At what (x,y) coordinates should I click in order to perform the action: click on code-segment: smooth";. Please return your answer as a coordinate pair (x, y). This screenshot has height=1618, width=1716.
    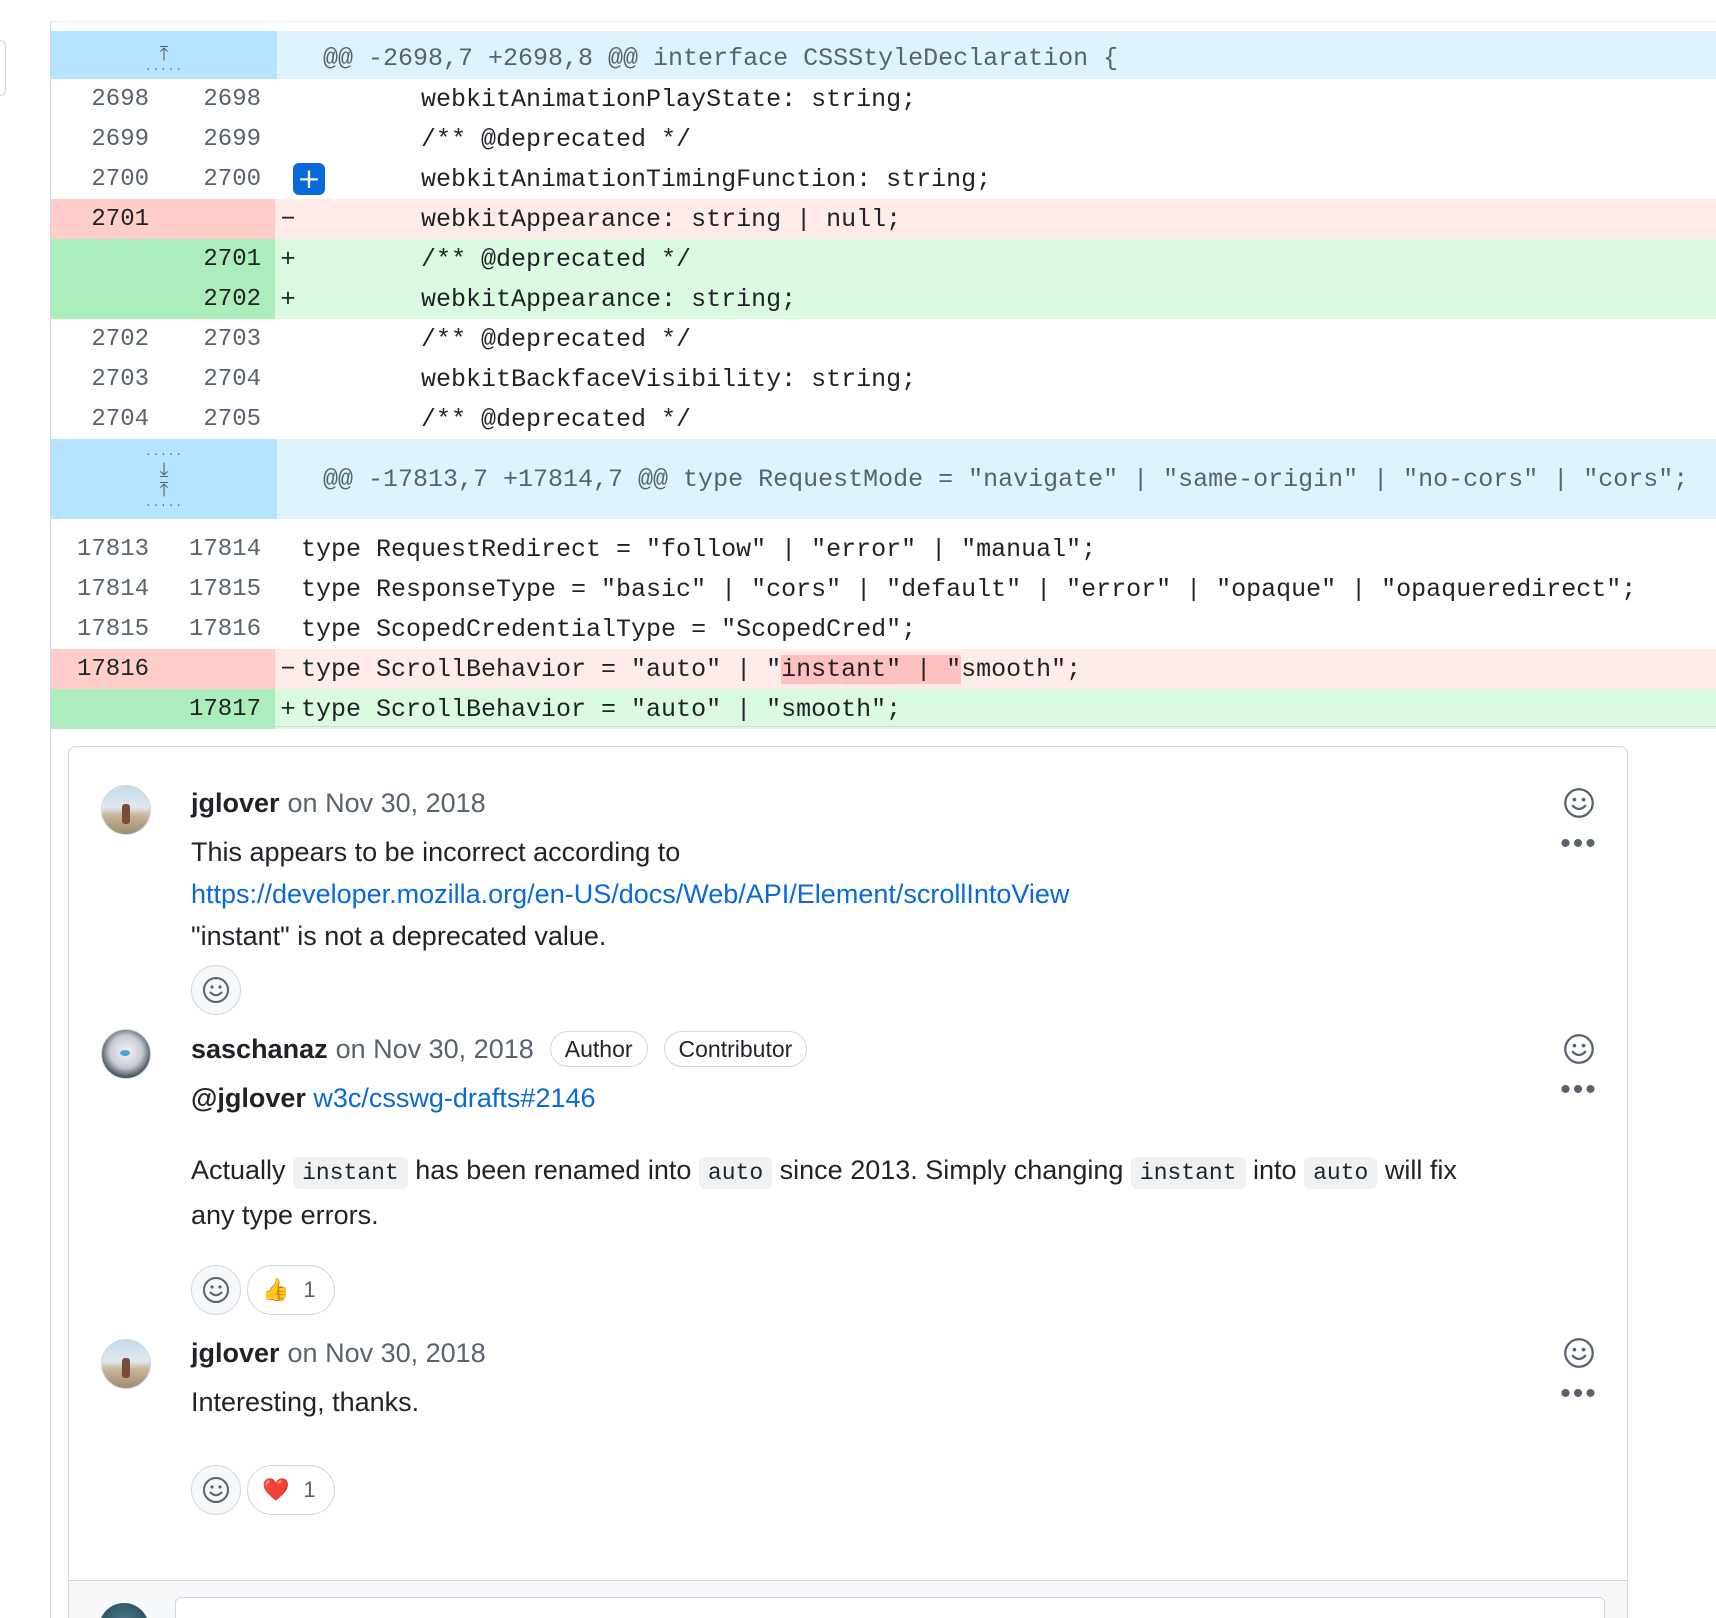
    Looking at the image, I should click on (1021, 669).